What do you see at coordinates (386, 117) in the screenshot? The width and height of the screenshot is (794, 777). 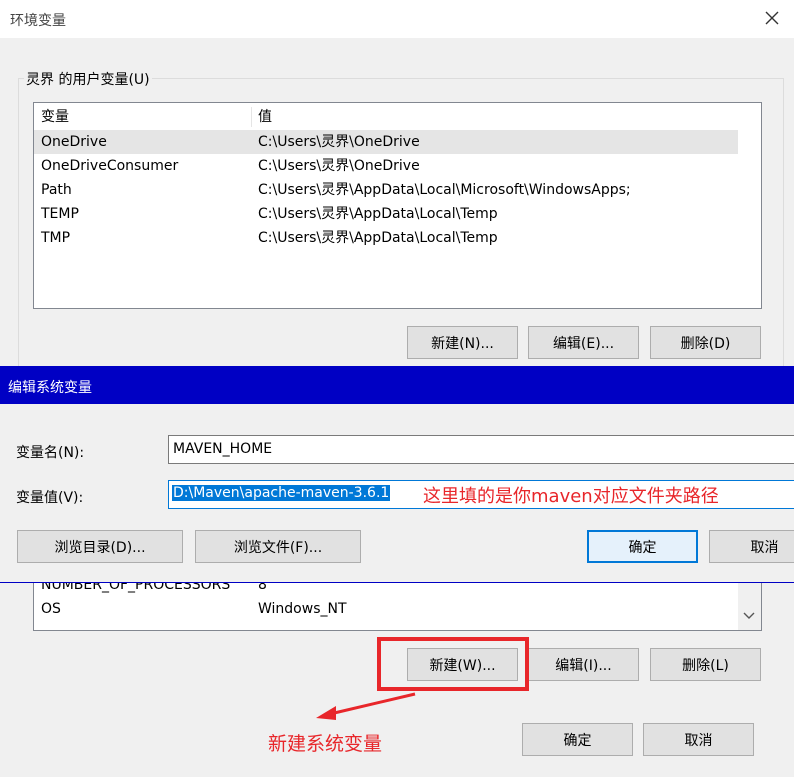 I see `list-header: 变量 值` at bounding box center [386, 117].